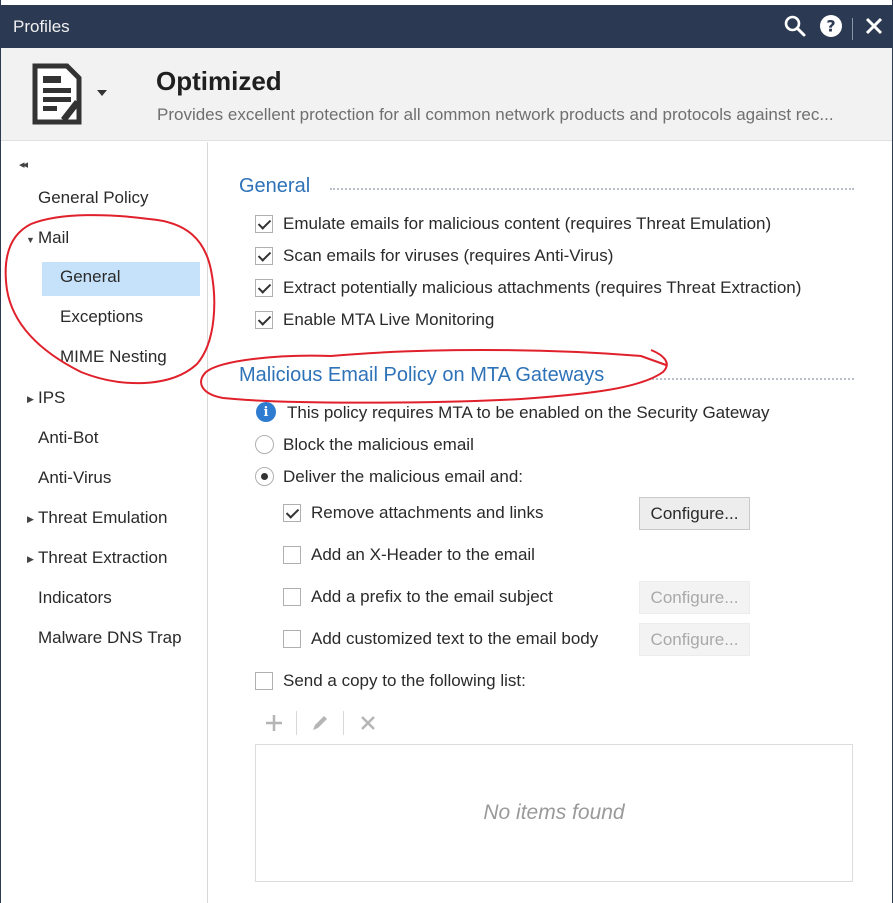 The image size is (893, 903). I want to click on sidebar-item-exceptions: Exceptions, so click(101, 317).